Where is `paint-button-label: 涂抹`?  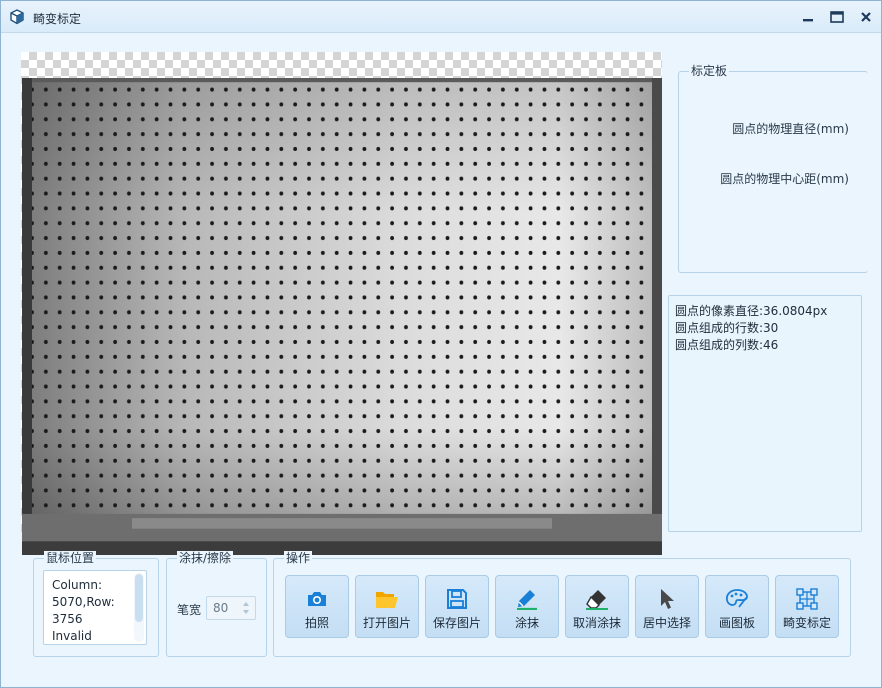
paint-button-label: 涂抹 is located at coordinates (526, 623).